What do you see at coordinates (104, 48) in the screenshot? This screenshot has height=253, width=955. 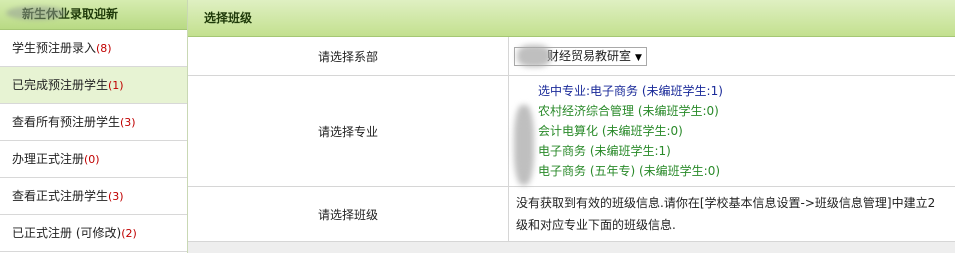 I see `sidebar-item-count: (8)` at bounding box center [104, 48].